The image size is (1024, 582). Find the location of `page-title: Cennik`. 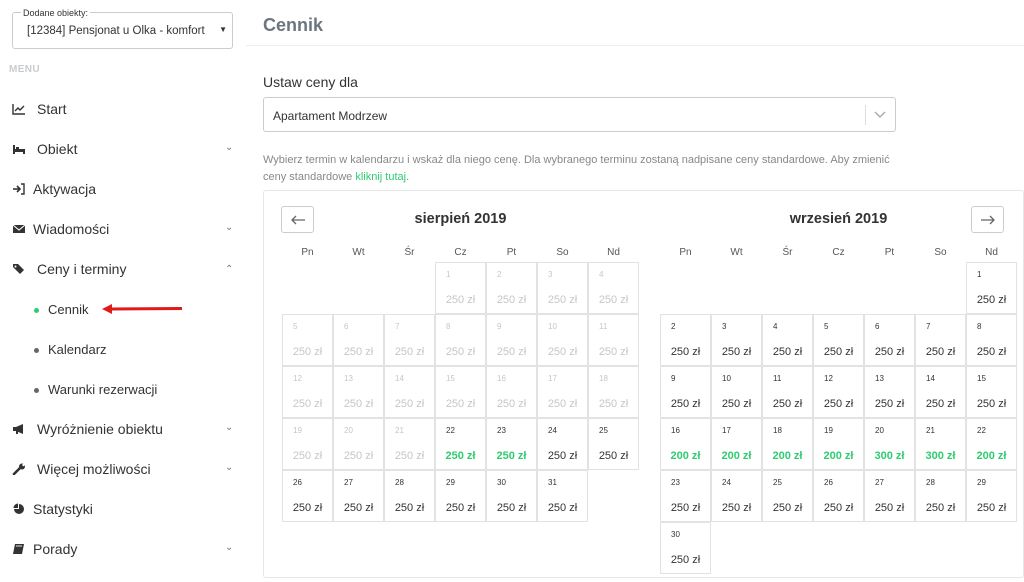

page-title: Cennik is located at coordinates (293, 25).